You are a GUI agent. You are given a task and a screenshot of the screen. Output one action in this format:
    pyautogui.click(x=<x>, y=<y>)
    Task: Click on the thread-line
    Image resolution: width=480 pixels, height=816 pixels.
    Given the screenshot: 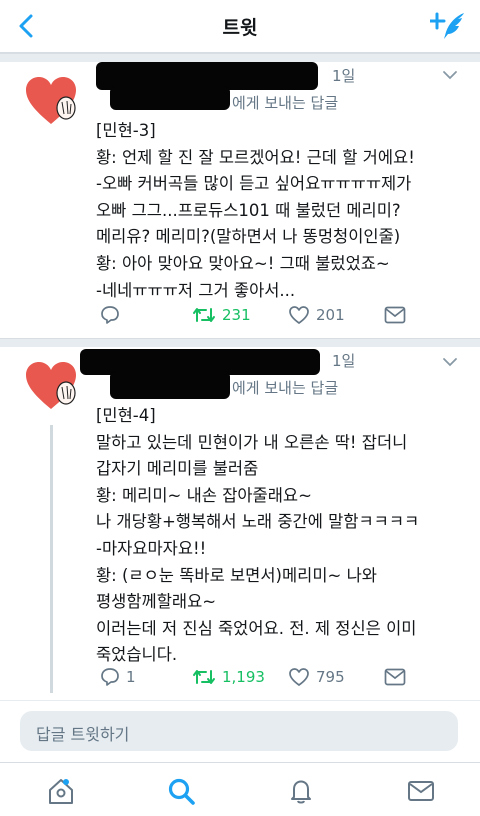 What is the action you would take?
    pyautogui.click(x=51, y=559)
    